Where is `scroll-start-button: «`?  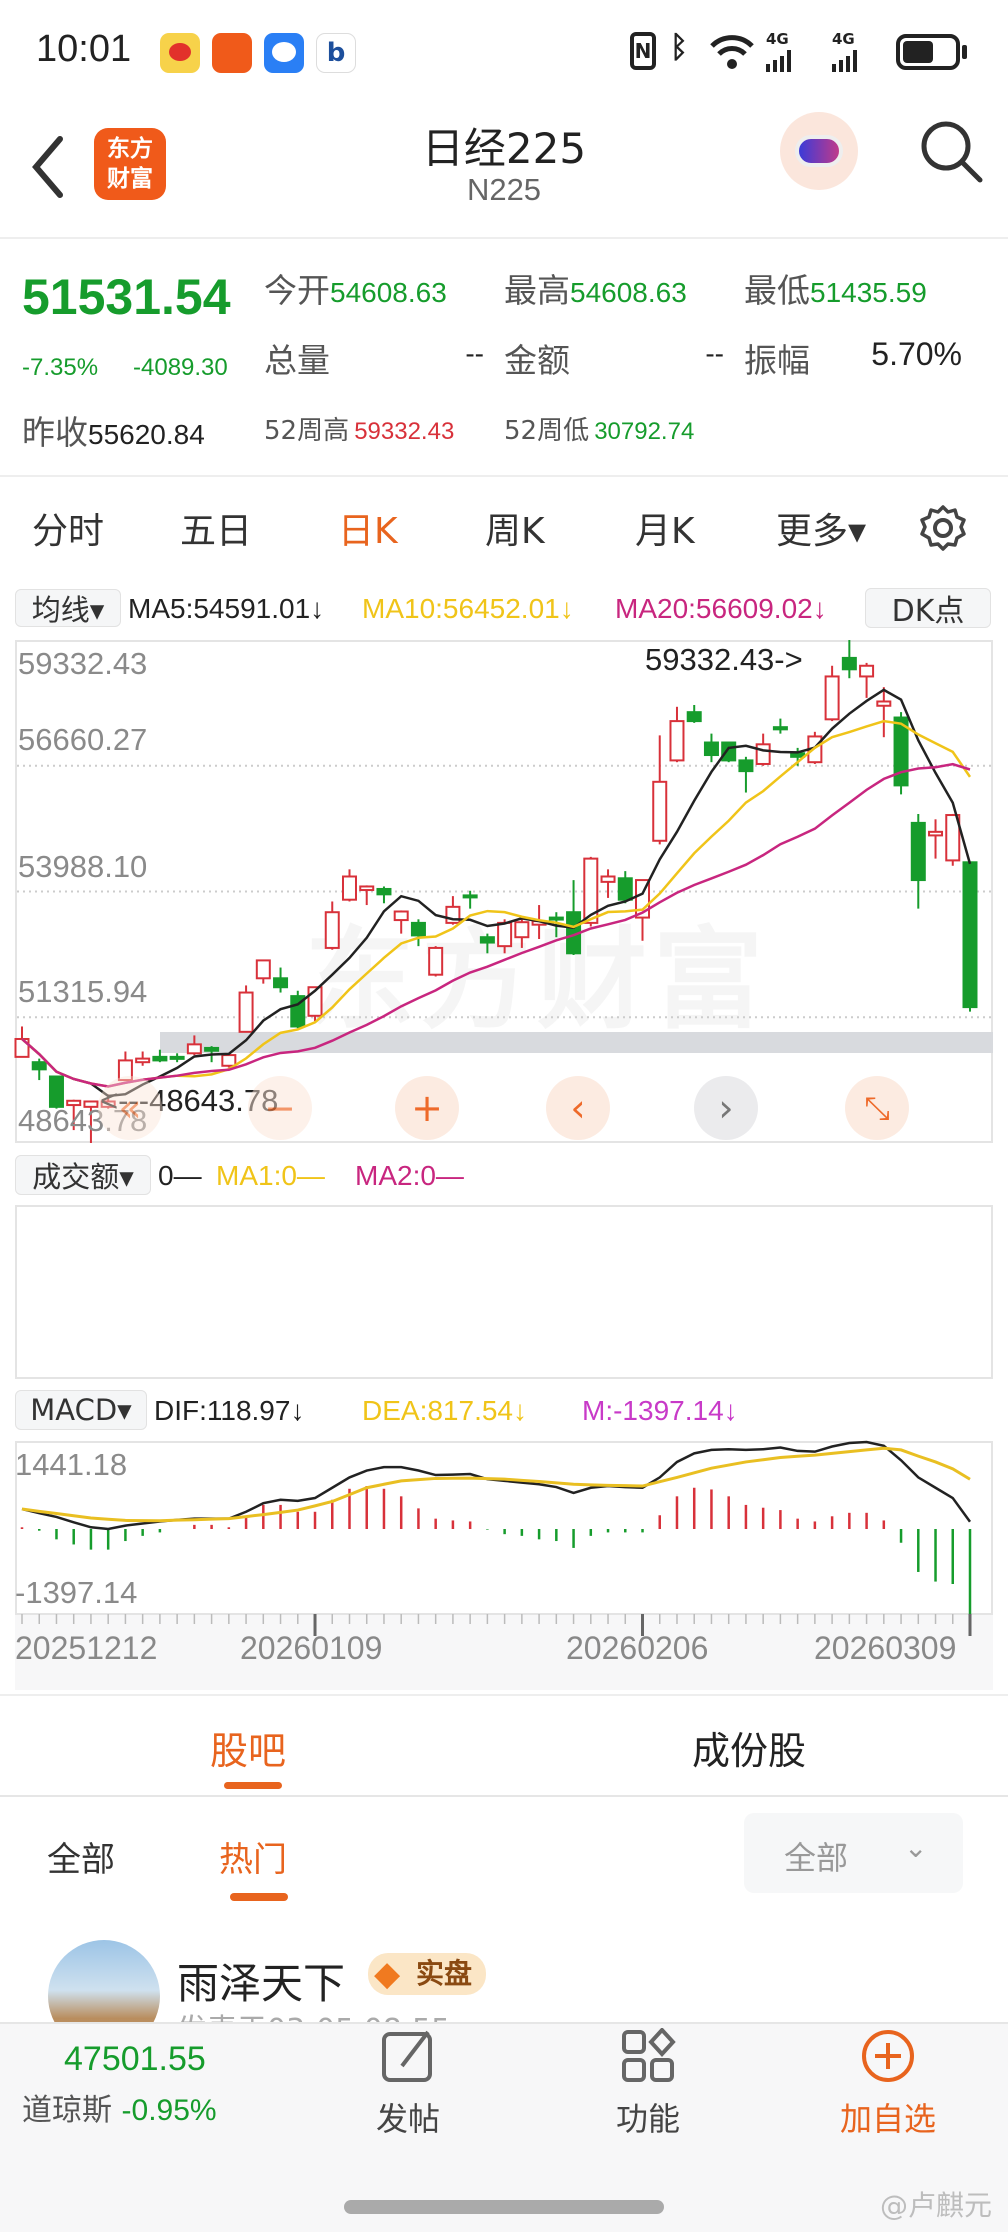 scroll-start-button: « is located at coordinates (130, 1108).